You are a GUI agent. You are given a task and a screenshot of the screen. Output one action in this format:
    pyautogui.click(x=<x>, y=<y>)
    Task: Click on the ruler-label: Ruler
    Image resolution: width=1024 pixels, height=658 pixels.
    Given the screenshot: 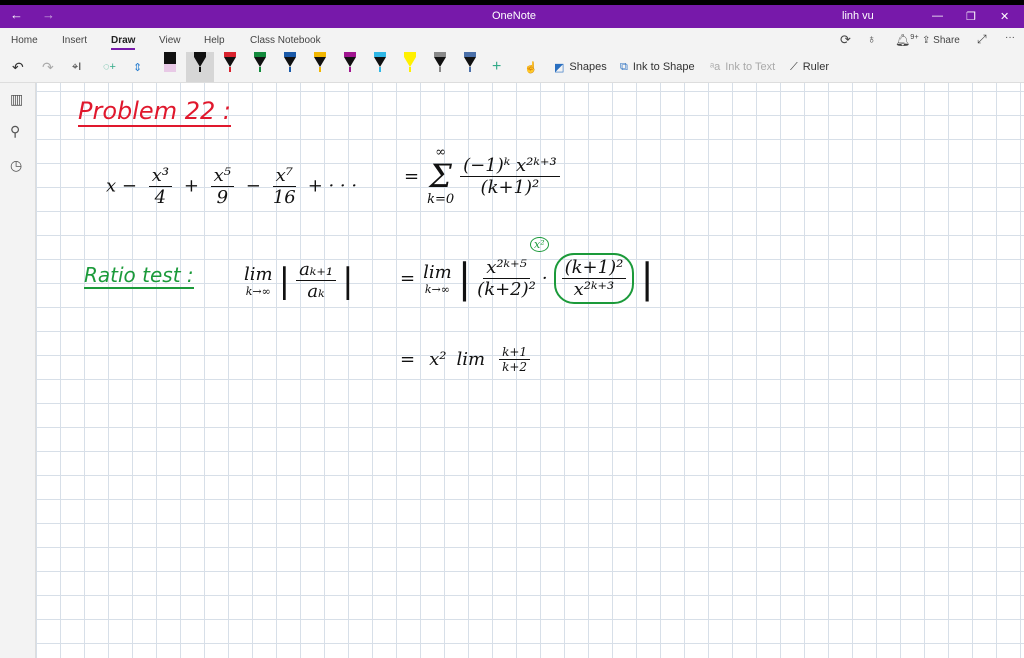 What is the action you would take?
    pyautogui.click(x=815, y=67)
    